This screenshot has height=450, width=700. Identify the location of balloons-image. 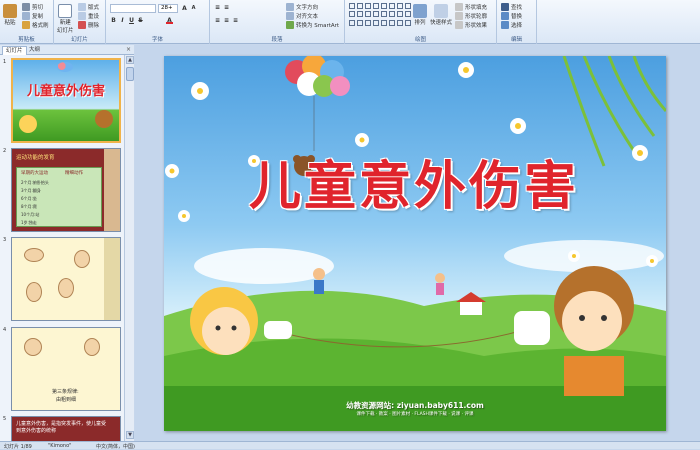
(65, 67).